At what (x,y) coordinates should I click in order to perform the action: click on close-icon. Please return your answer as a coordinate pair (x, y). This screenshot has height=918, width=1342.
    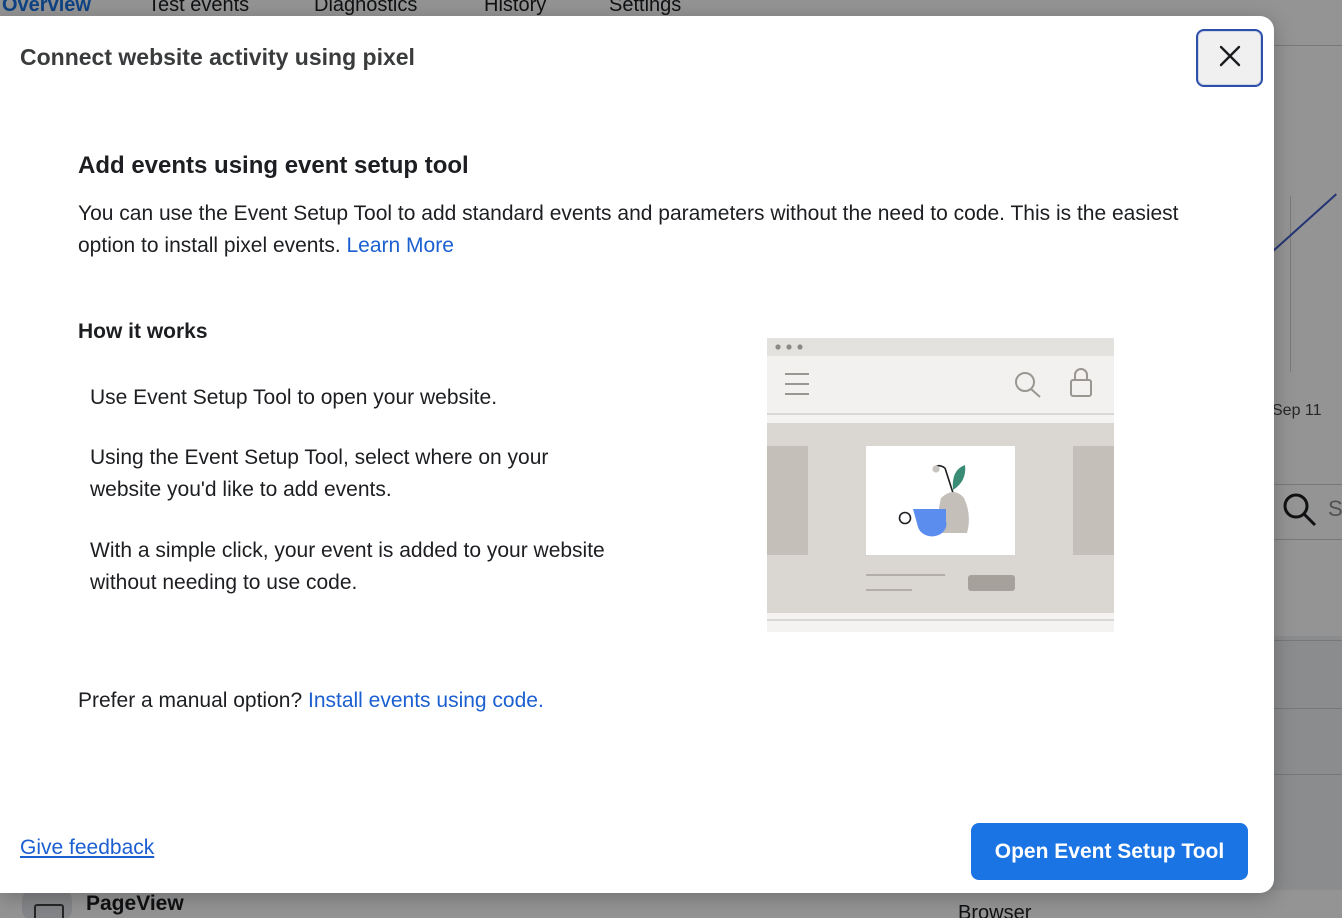
    Looking at the image, I should click on (1230, 58).